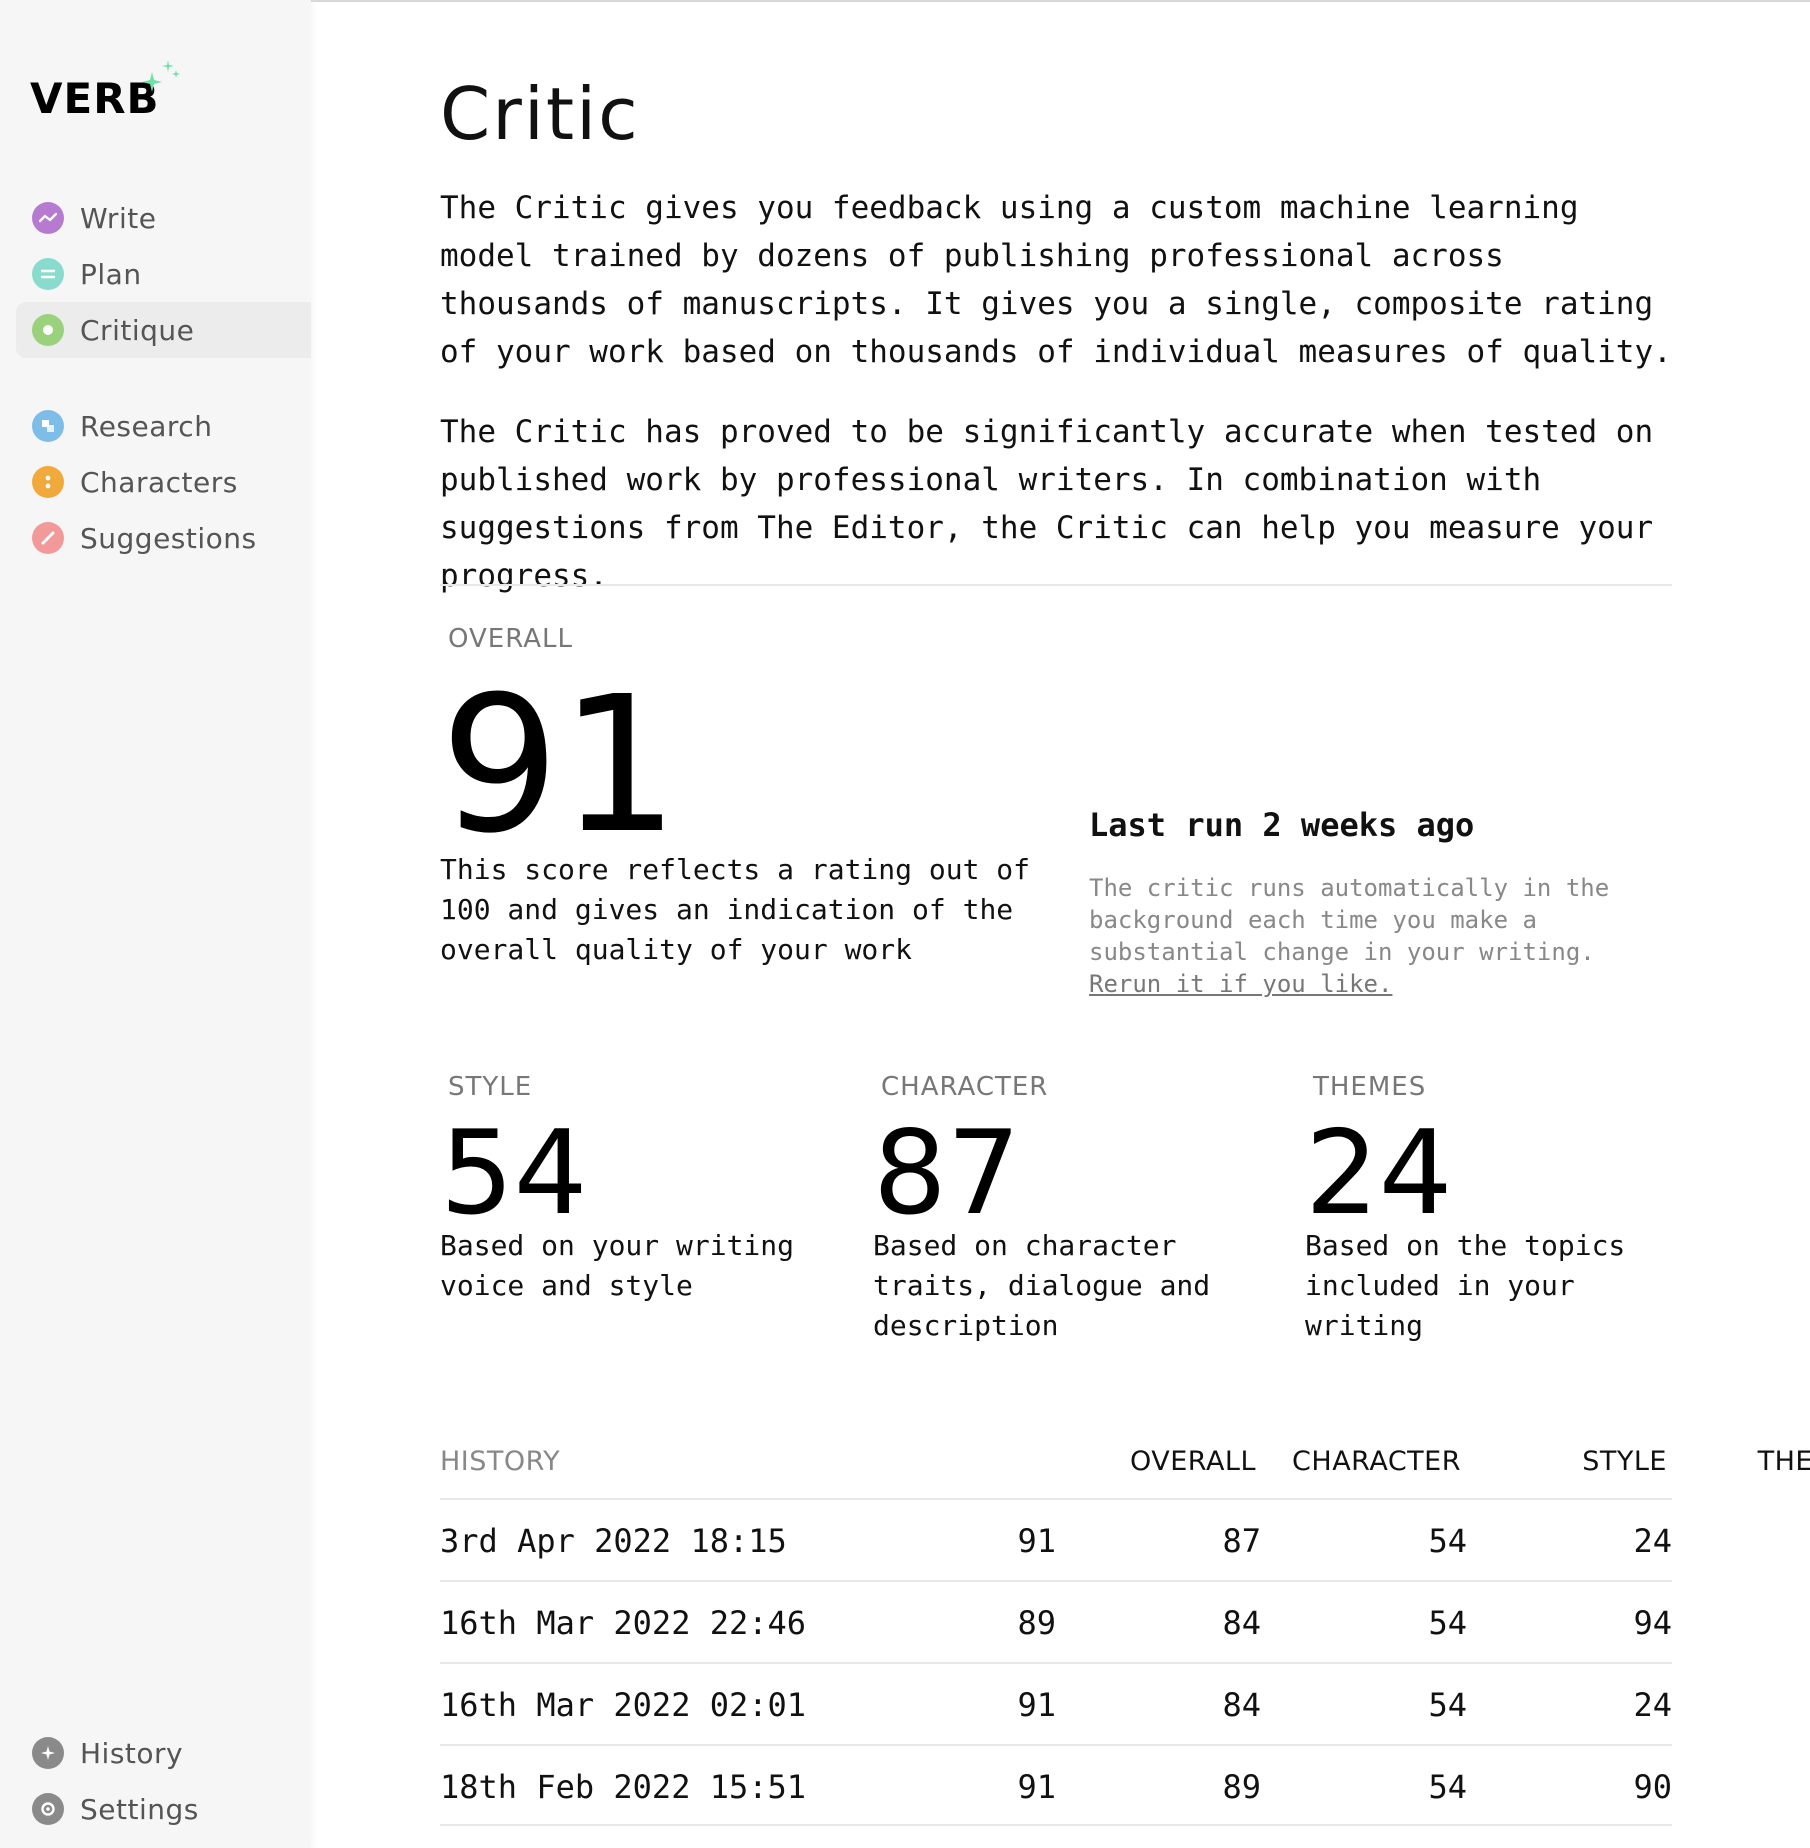  What do you see at coordinates (48, 274) in the screenshot?
I see `list-icon` at bounding box center [48, 274].